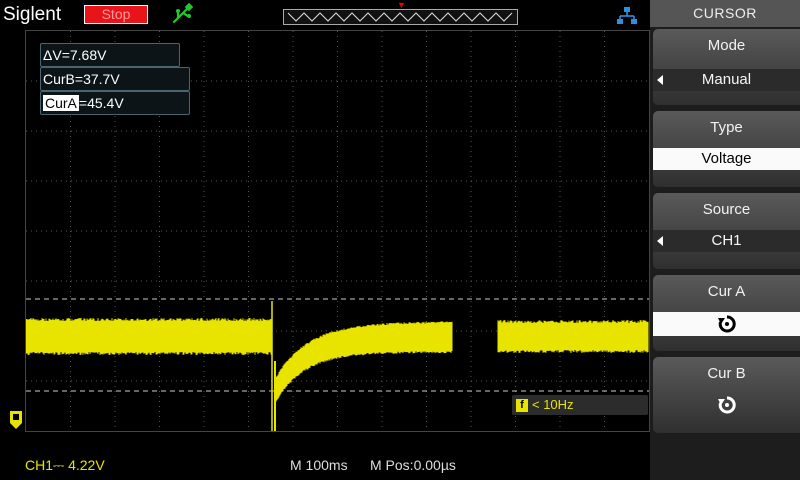 Image resolution: width=800 pixels, height=480 pixels. I want to click on horizontal-position-readout: M Pos:0.00µs, so click(413, 465).